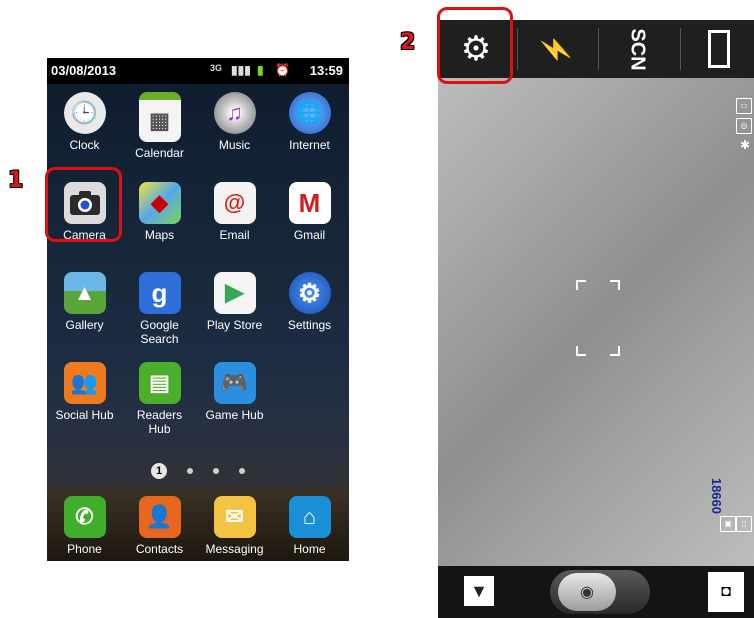  What do you see at coordinates (475, 45) in the screenshot?
I see `highlight-camera-settings` at bounding box center [475, 45].